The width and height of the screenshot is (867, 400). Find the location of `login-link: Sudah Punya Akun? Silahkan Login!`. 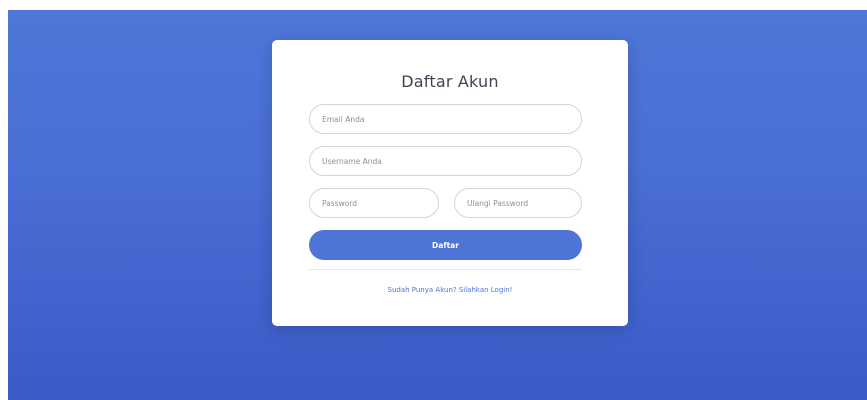

login-link: Sudah Punya Akun? Silahkan Login! is located at coordinates (450, 290).